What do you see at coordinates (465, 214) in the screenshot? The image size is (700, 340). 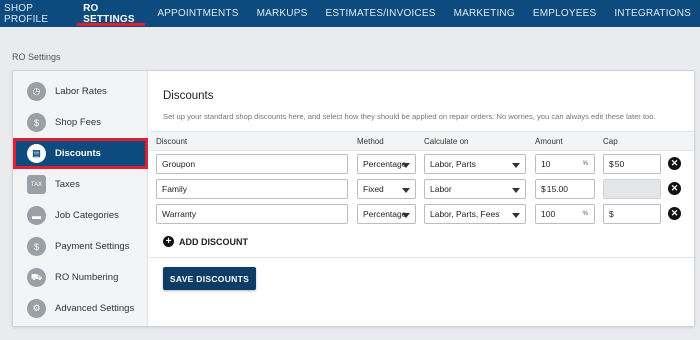 I see `calculate-on-value: Labor, Parts, Fees` at bounding box center [465, 214].